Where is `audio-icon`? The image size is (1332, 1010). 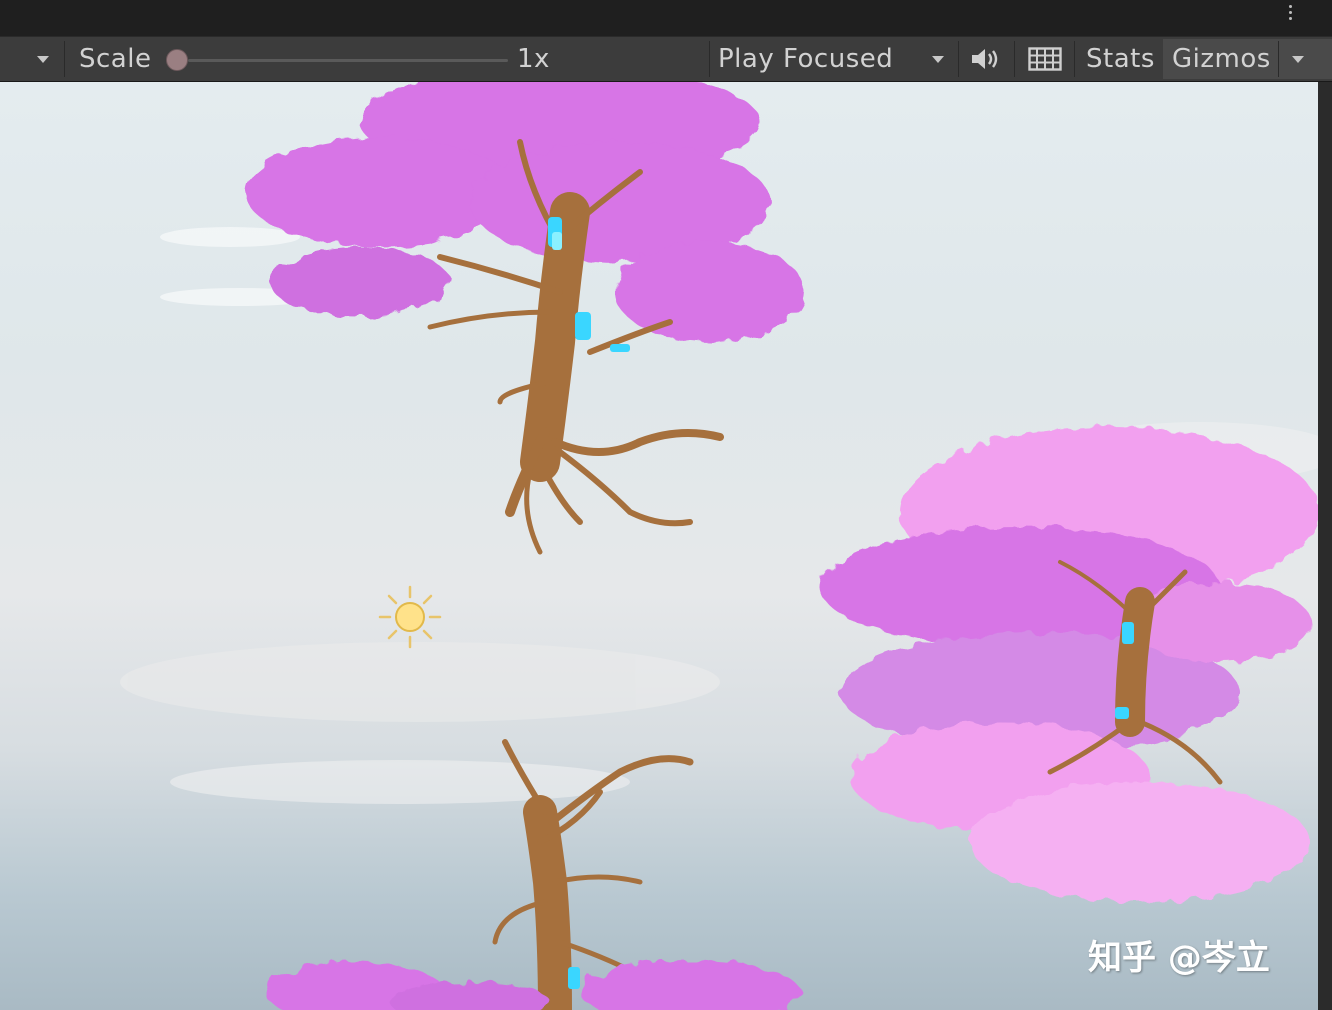 audio-icon is located at coordinates (985, 59).